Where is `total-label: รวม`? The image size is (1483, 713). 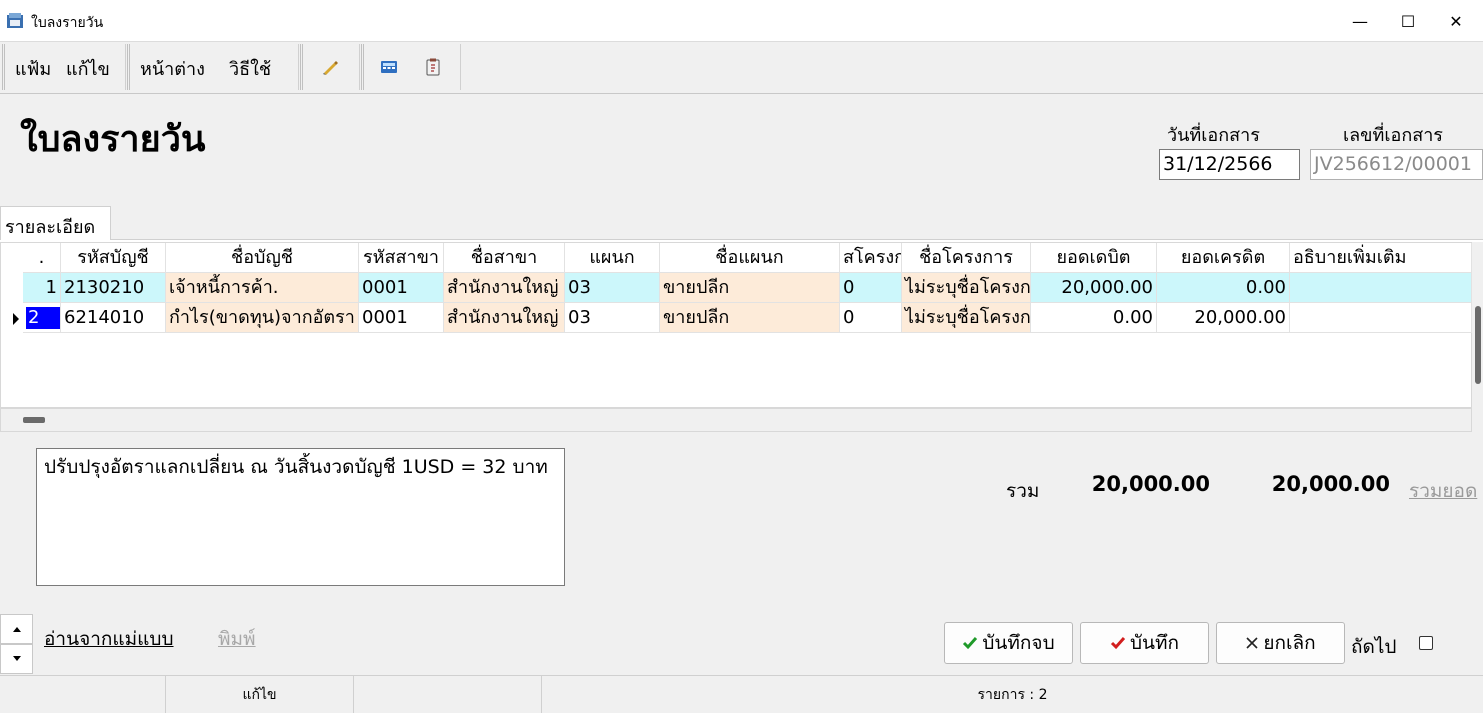
total-label: รวม is located at coordinates (1023, 491).